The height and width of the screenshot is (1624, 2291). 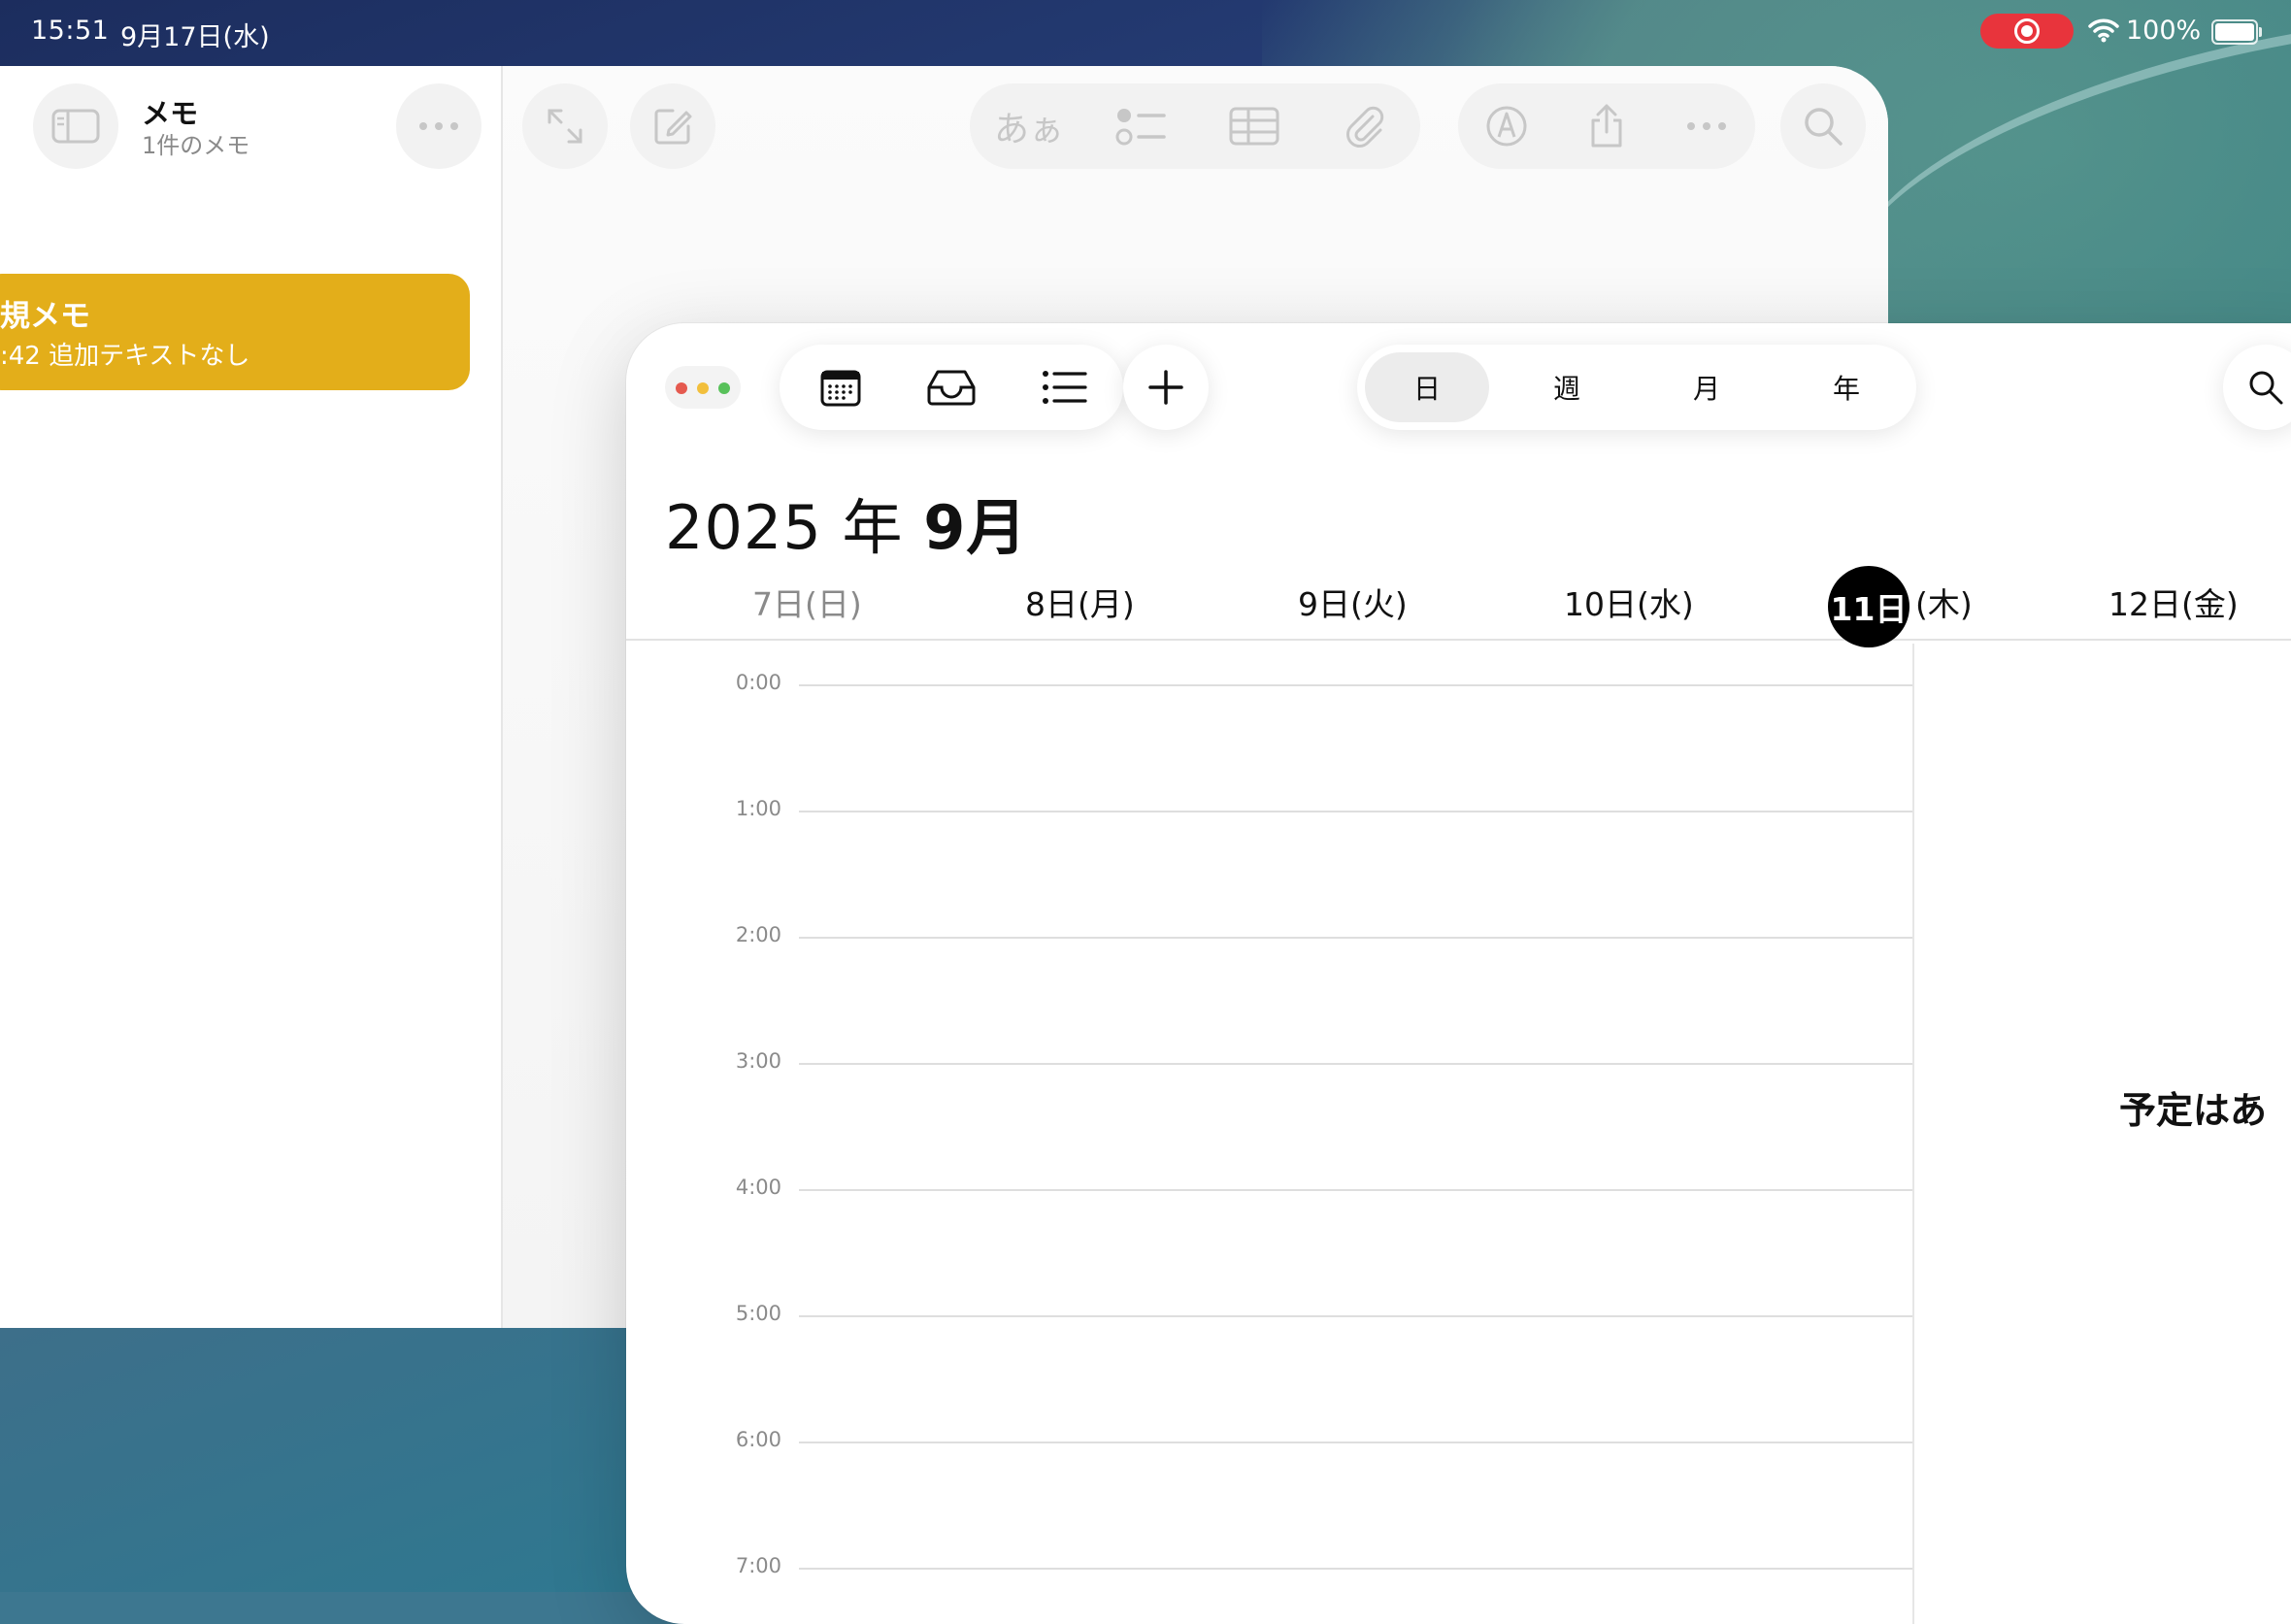 I want to click on paperclip-icon, so click(x=1365, y=127).